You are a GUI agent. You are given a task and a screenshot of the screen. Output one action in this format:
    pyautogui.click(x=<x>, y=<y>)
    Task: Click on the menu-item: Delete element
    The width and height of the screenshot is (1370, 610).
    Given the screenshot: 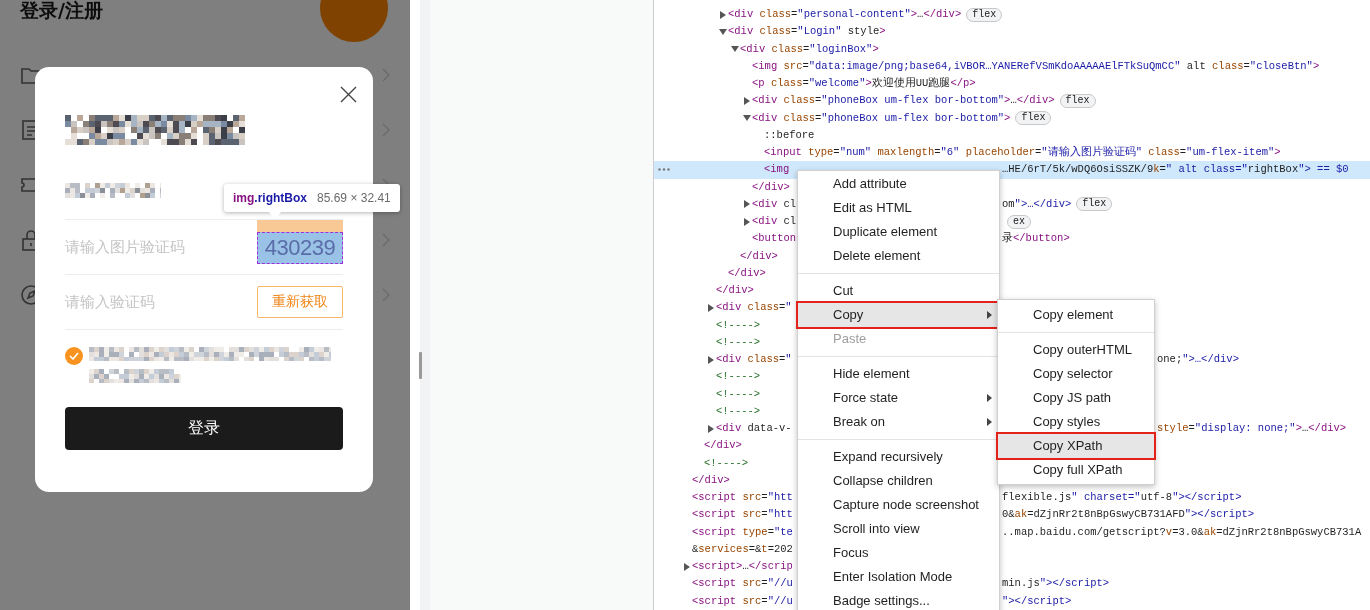 What is the action you would take?
    pyautogui.click(x=898, y=256)
    